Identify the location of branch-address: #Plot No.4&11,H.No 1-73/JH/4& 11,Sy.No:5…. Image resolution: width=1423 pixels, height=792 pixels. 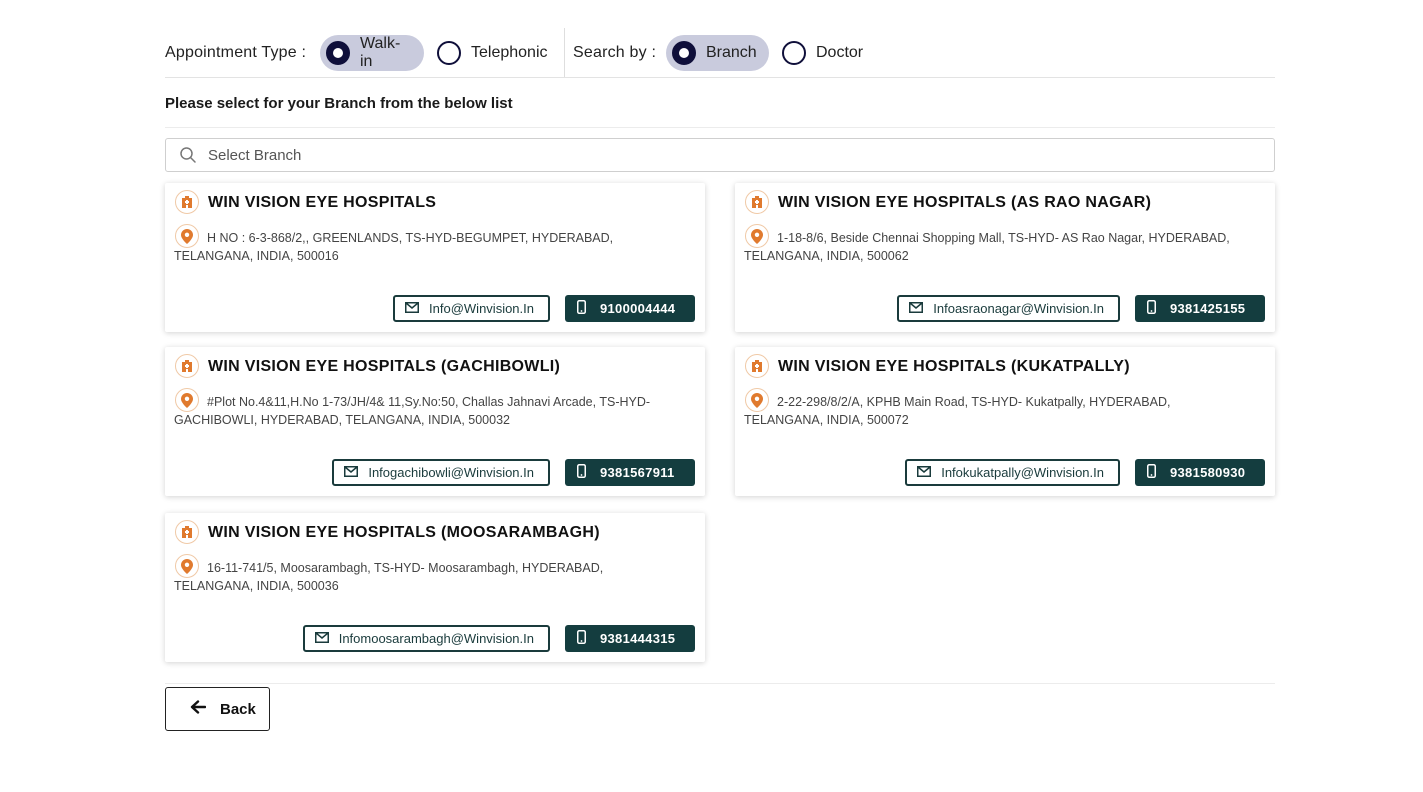
(412, 411).